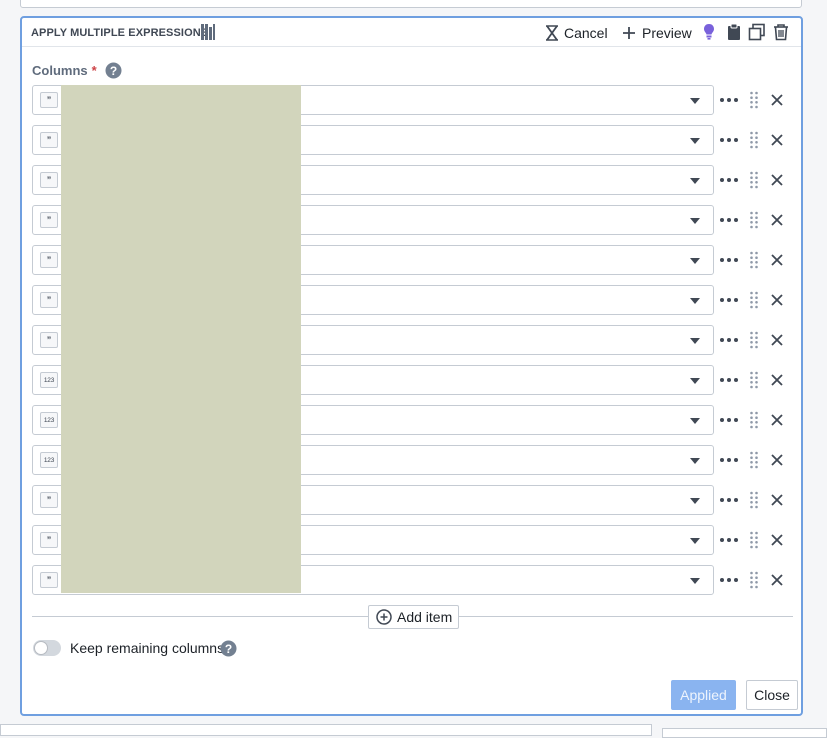 Image resolution: width=827 pixels, height=738 pixels. I want to click on trash-icon, so click(781, 32).